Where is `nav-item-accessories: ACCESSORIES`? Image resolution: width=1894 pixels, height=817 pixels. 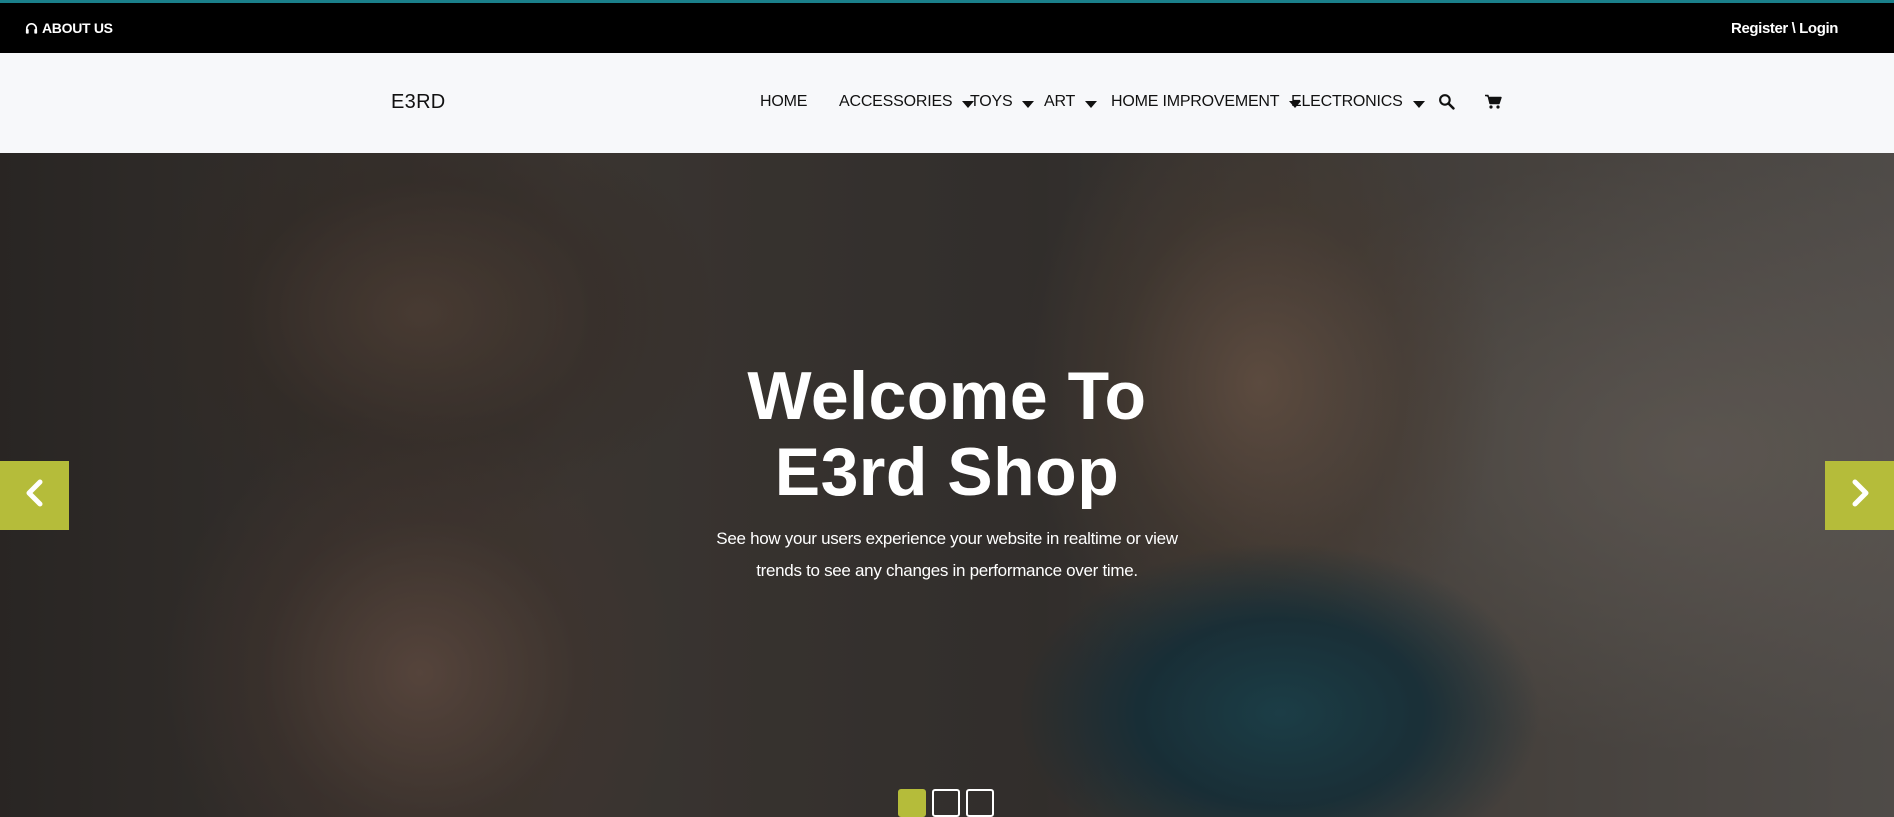 nav-item-accessories: ACCESSORIES is located at coordinates (907, 102).